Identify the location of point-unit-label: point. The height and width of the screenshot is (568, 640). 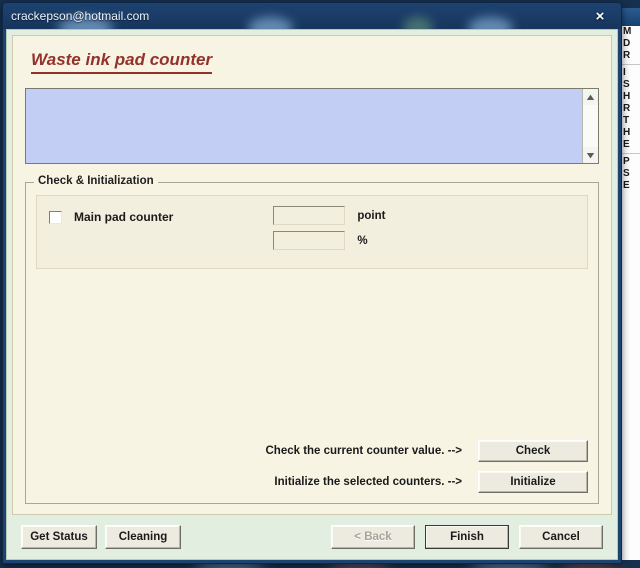
(371, 215).